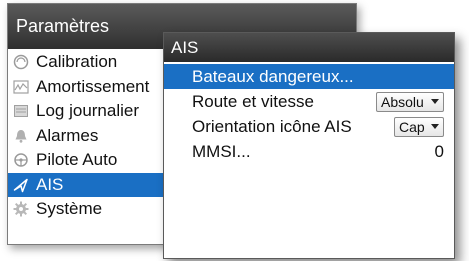 The width and height of the screenshot is (469, 261). What do you see at coordinates (309, 151) in the screenshot?
I see `mmsi-row: MMSI... 0` at bounding box center [309, 151].